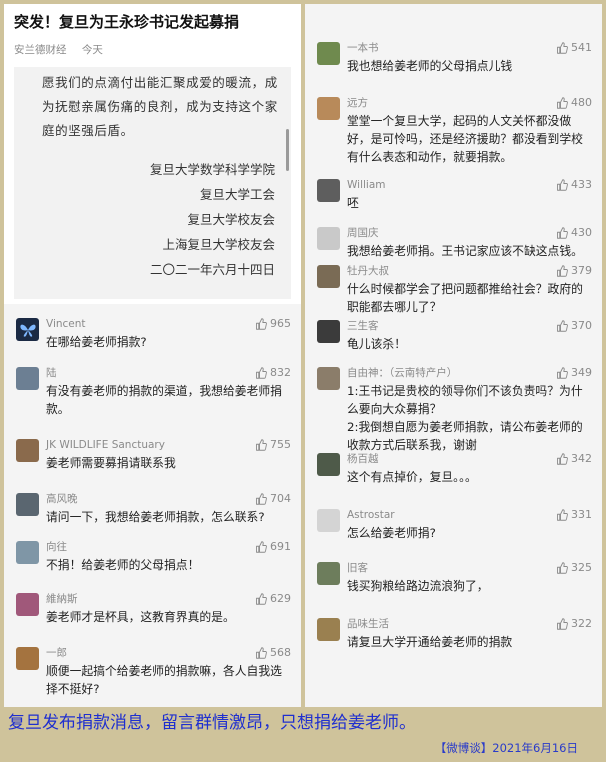  I want to click on comment-text: 什么时候都学会了把问题都推给社会？政府的职能都去哪儿了？, so click(465, 298).